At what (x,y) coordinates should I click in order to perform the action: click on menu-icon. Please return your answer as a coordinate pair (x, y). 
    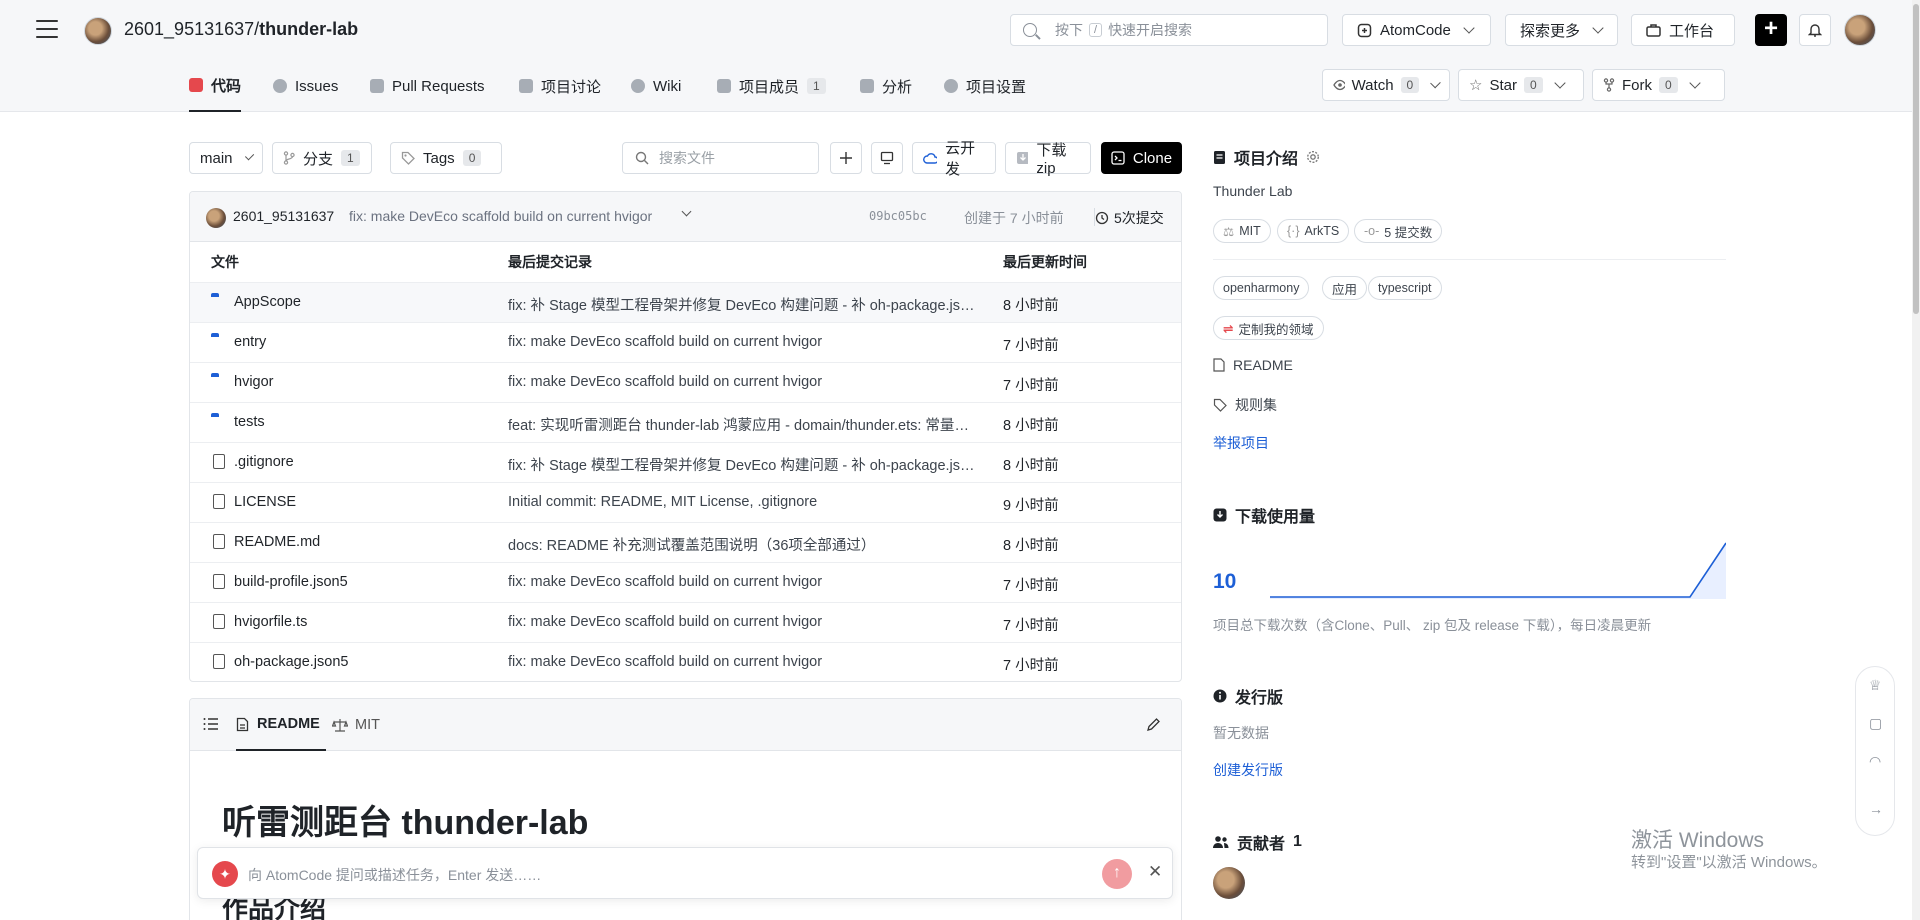
    Looking at the image, I should click on (47, 29).